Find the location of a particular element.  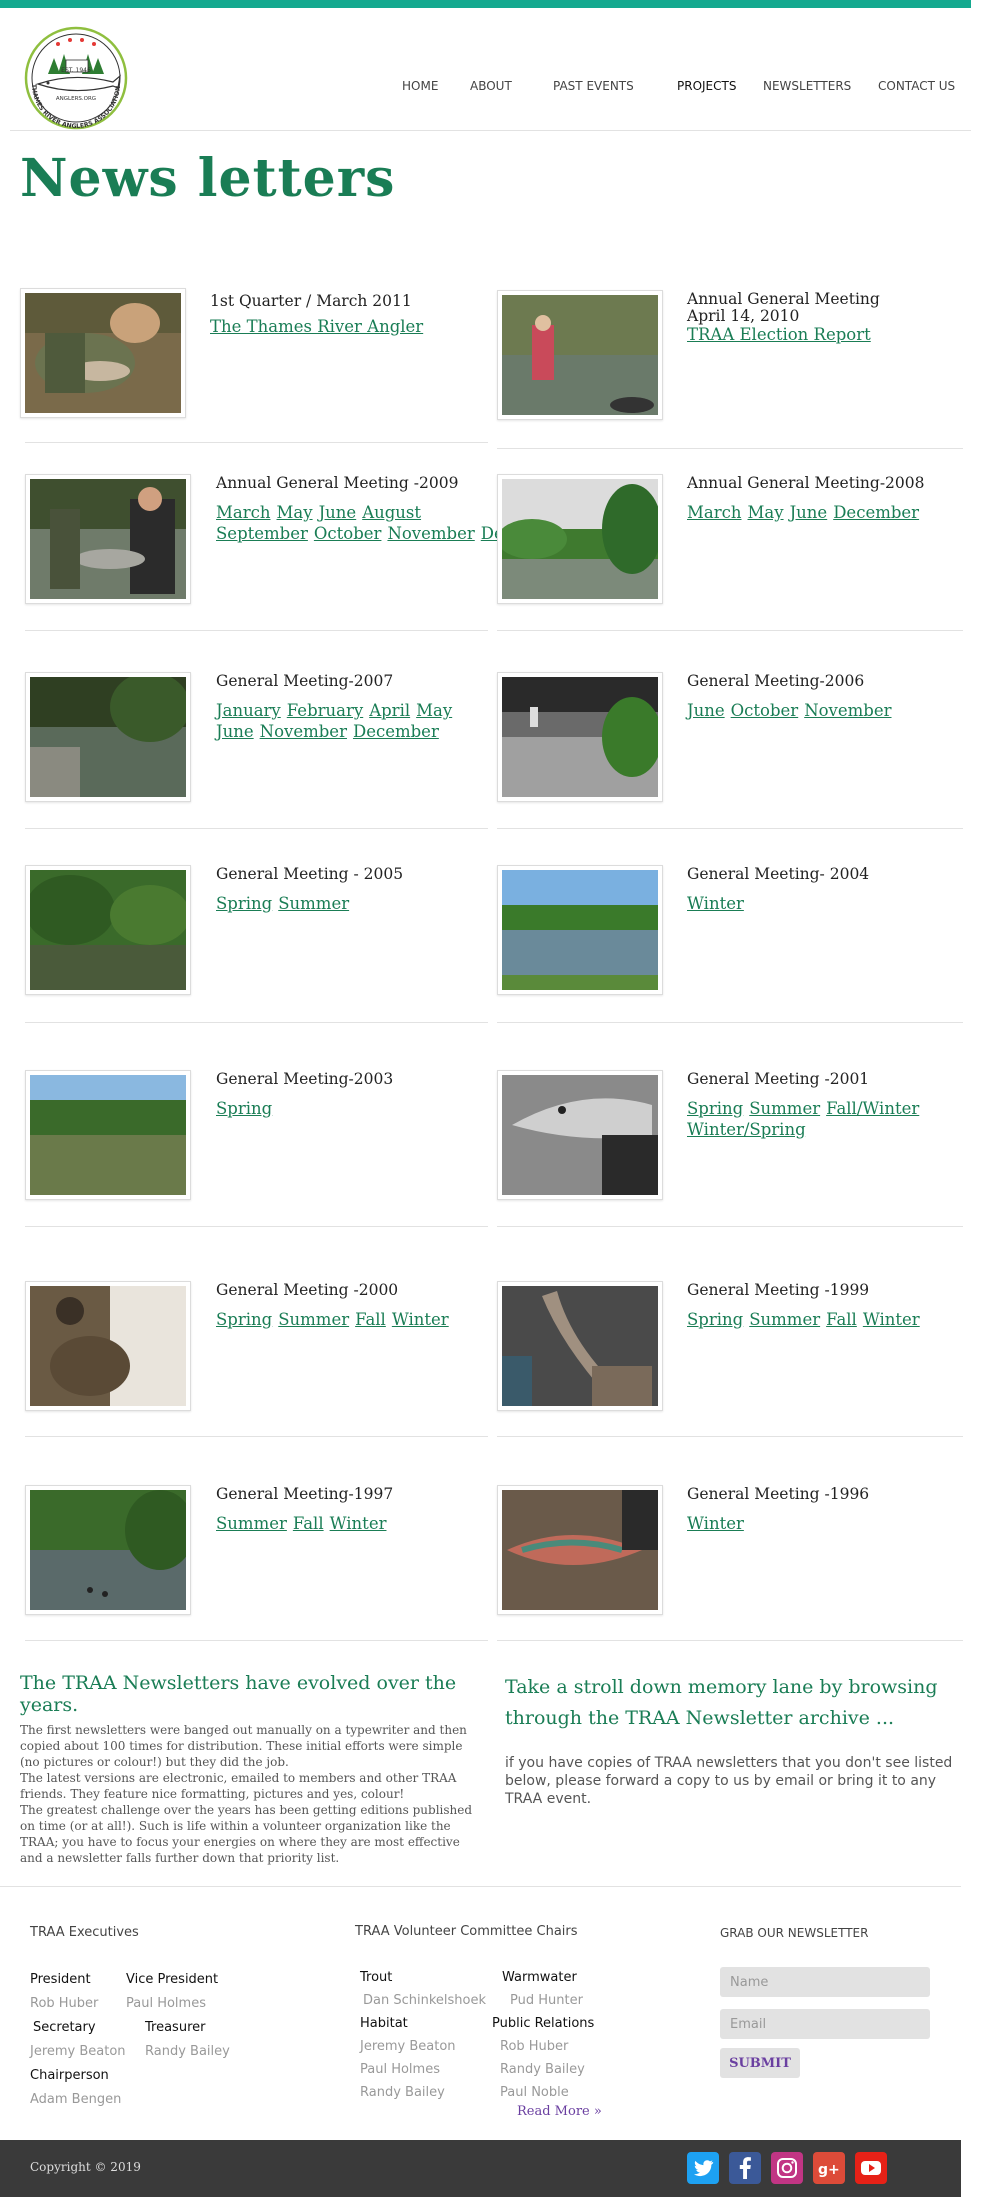

card-title: 1st Quarter / March 2011 is located at coordinates (311, 301).